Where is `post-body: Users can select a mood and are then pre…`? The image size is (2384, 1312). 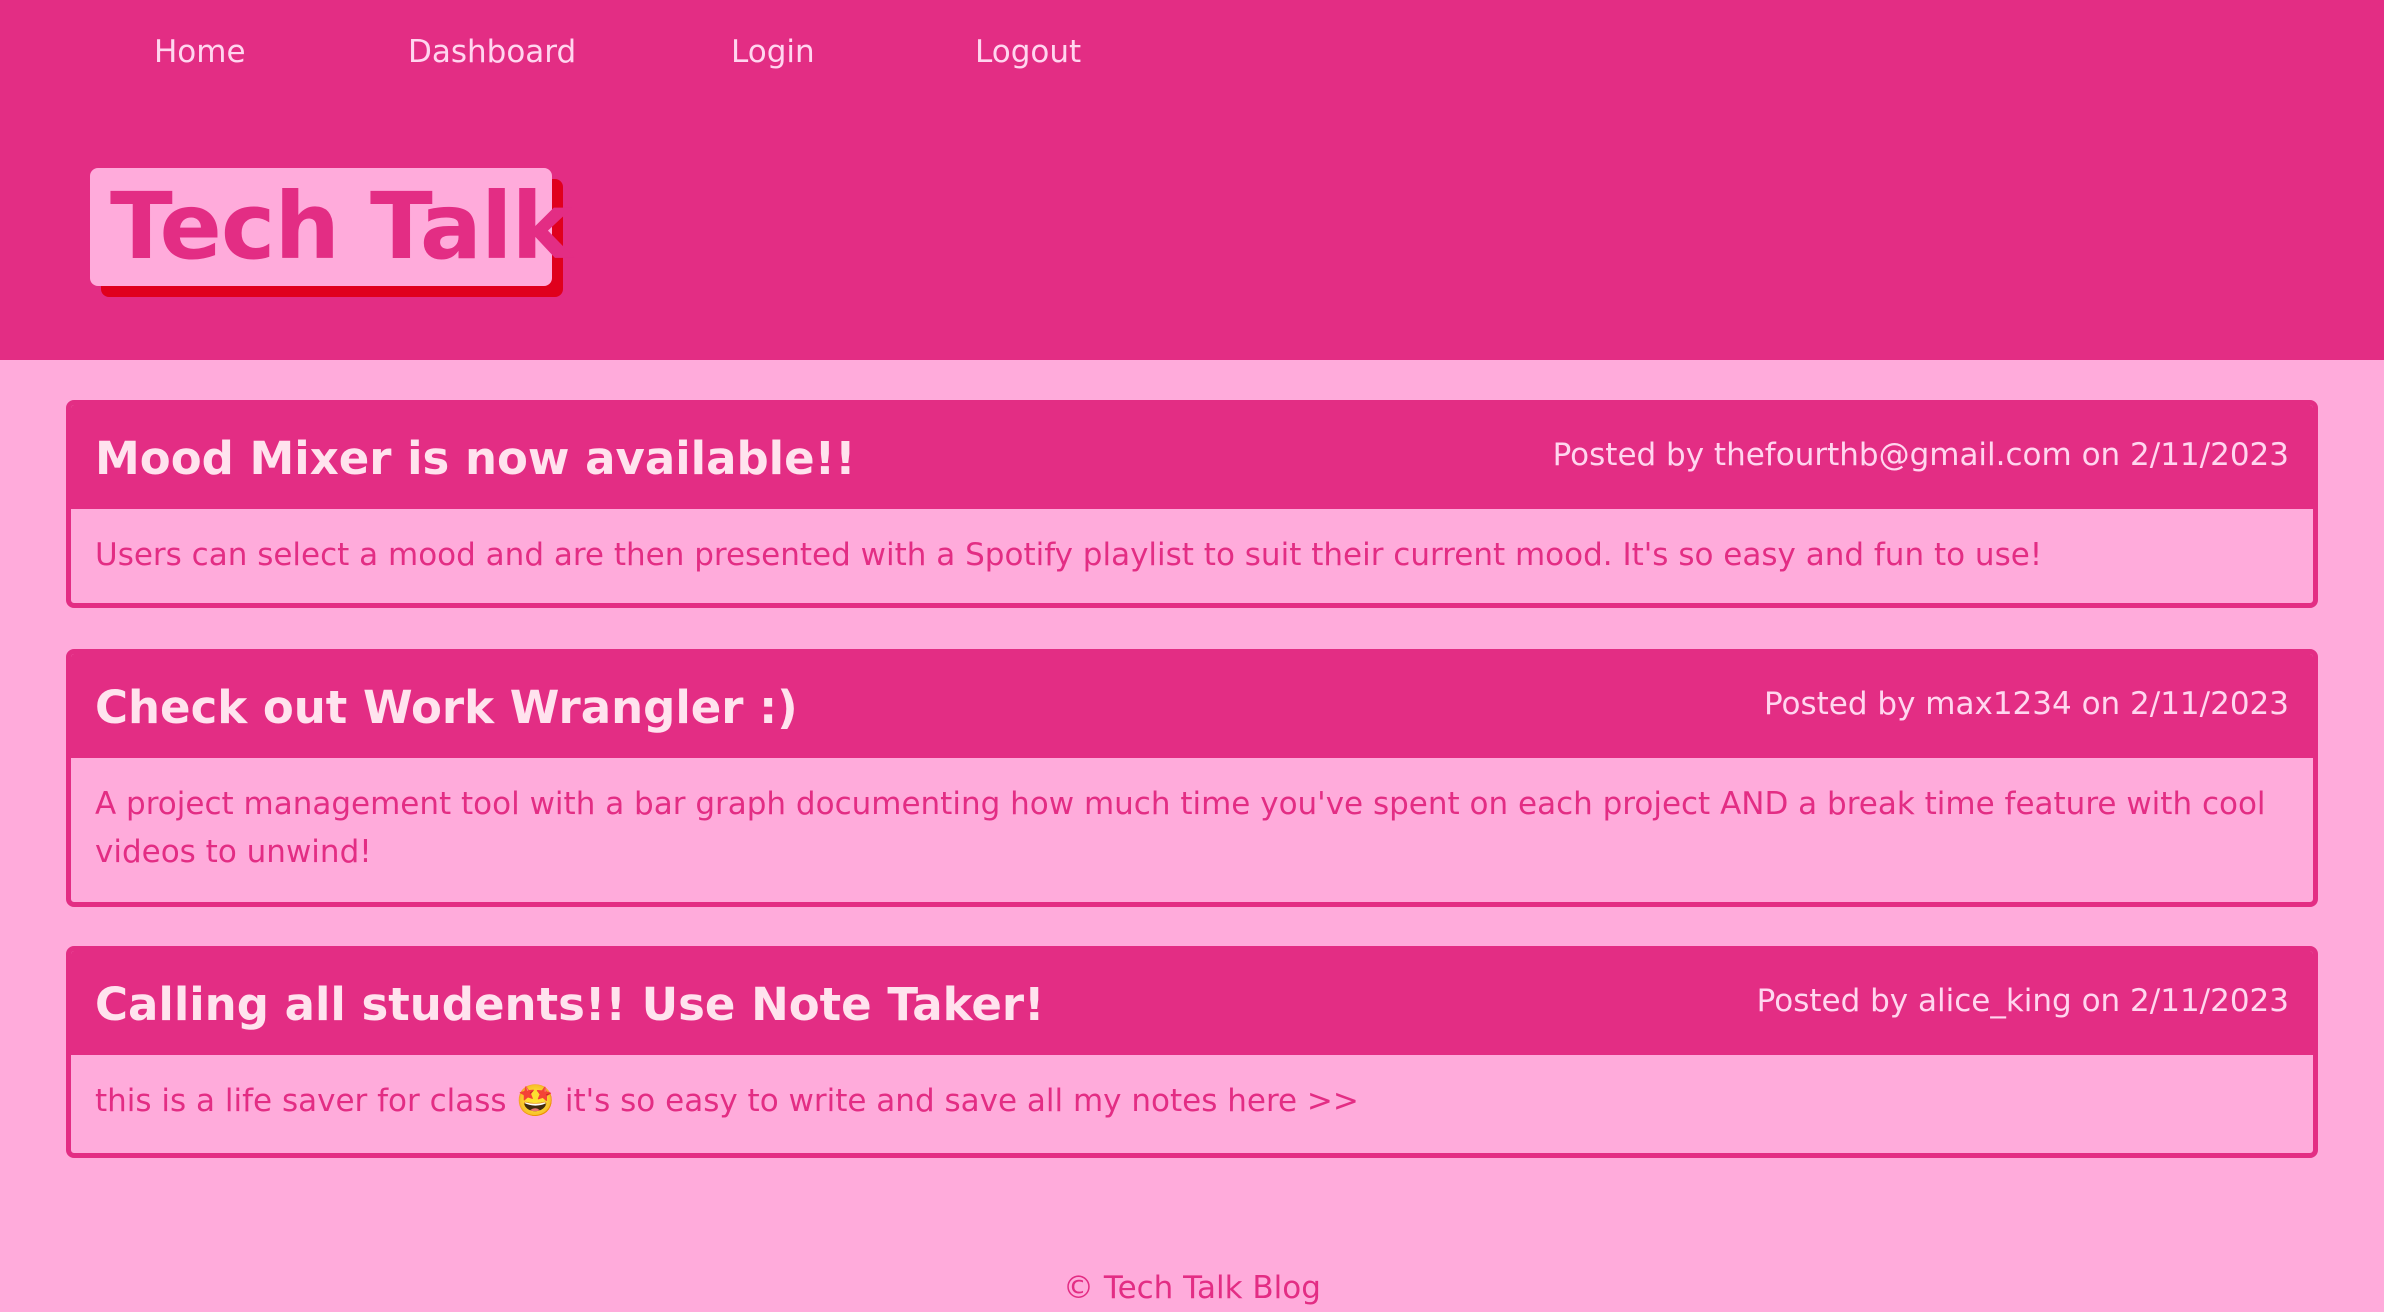 post-body: Users can select a mood and are then pre… is located at coordinates (1069, 555).